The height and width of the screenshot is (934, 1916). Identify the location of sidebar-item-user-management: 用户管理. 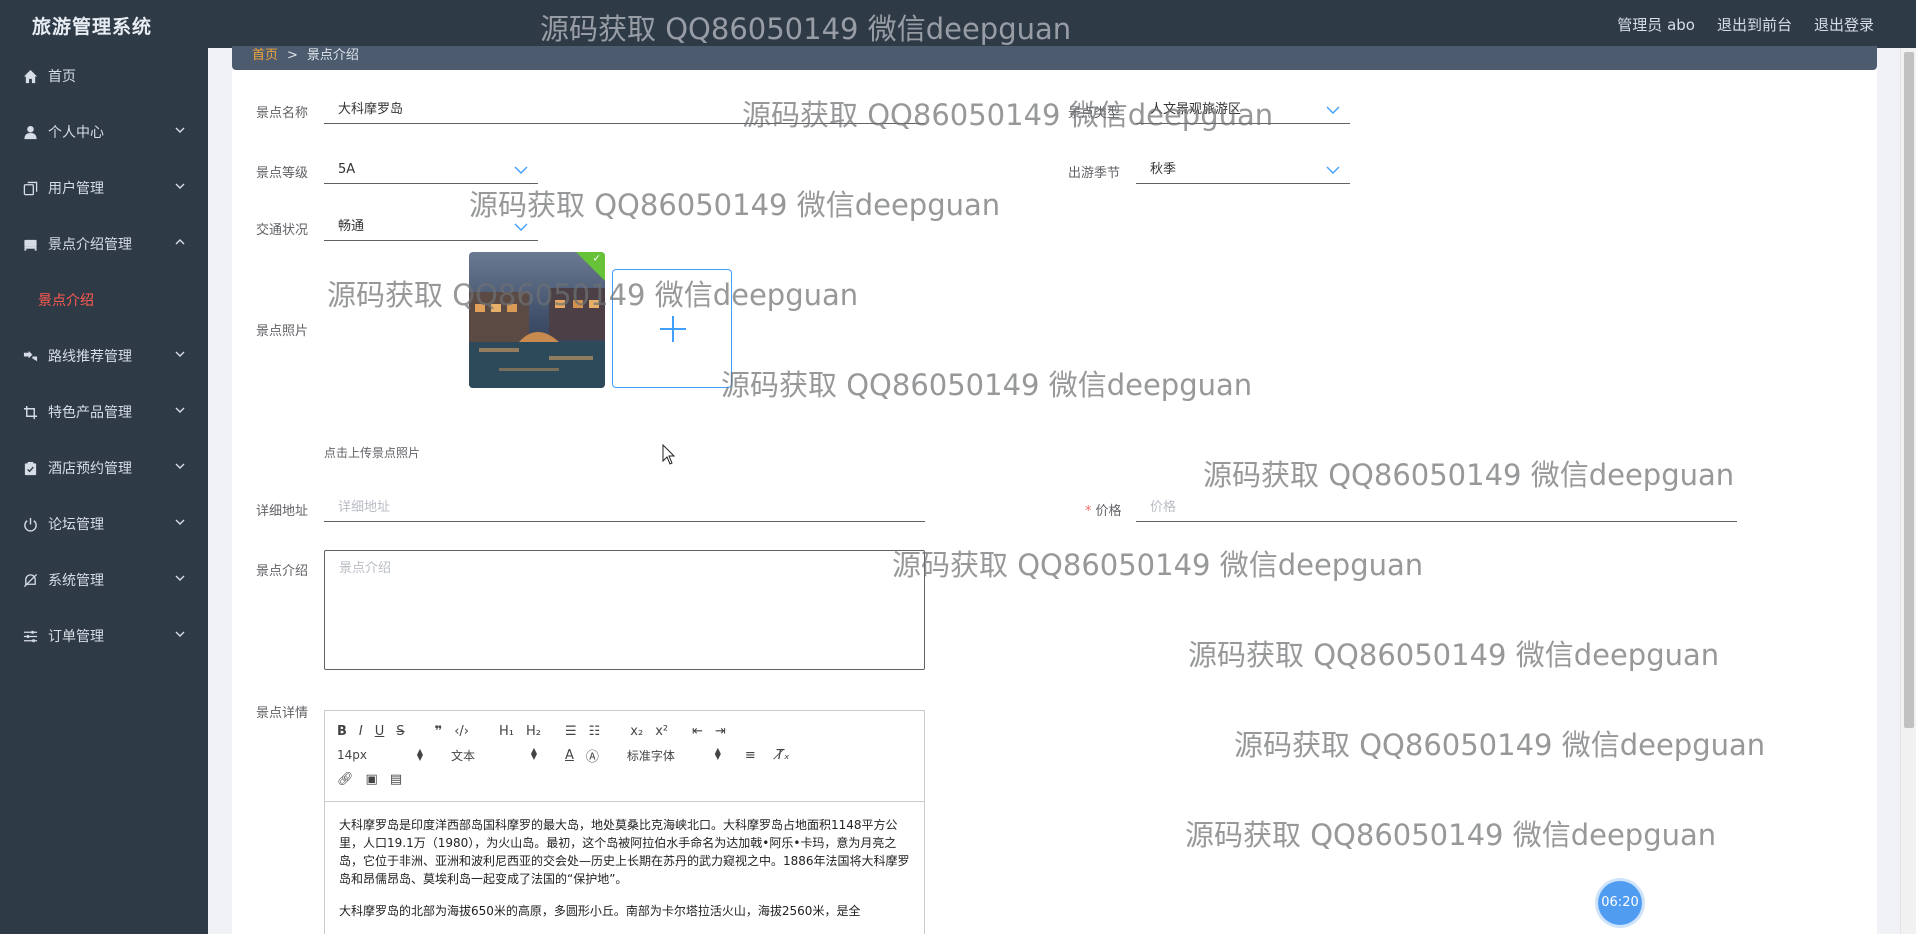
(104, 188).